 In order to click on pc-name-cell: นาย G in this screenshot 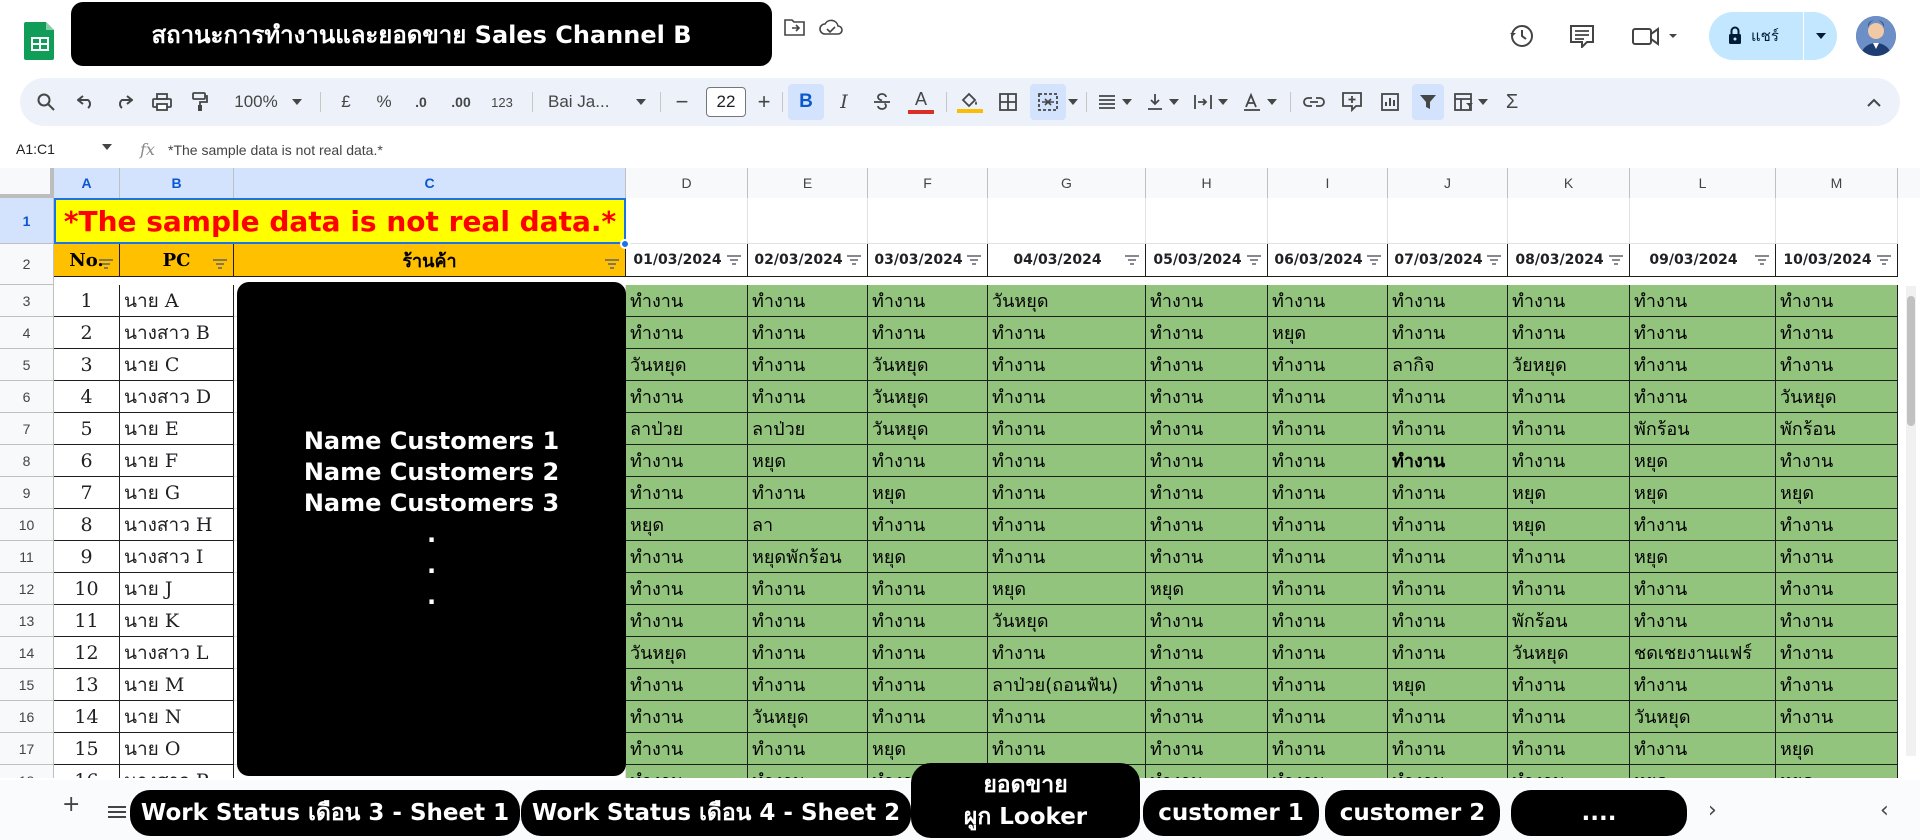, I will do `click(177, 493)`.